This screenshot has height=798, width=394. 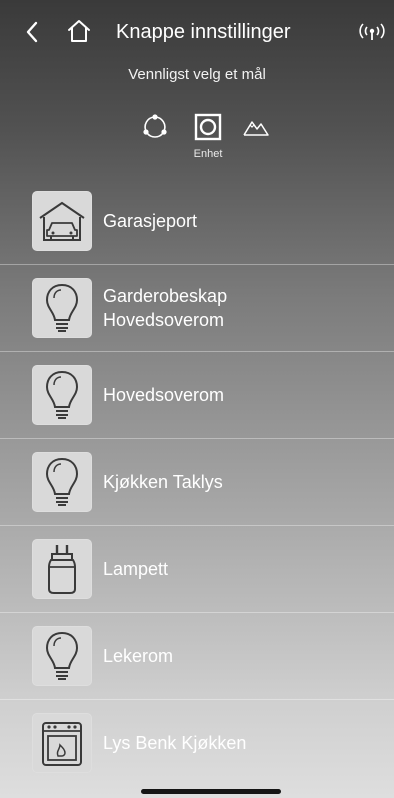 What do you see at coordinates (203, 32) in the screenshot?
I see `page-title: Knappe innstillinger` at bounding box center [203, 32].